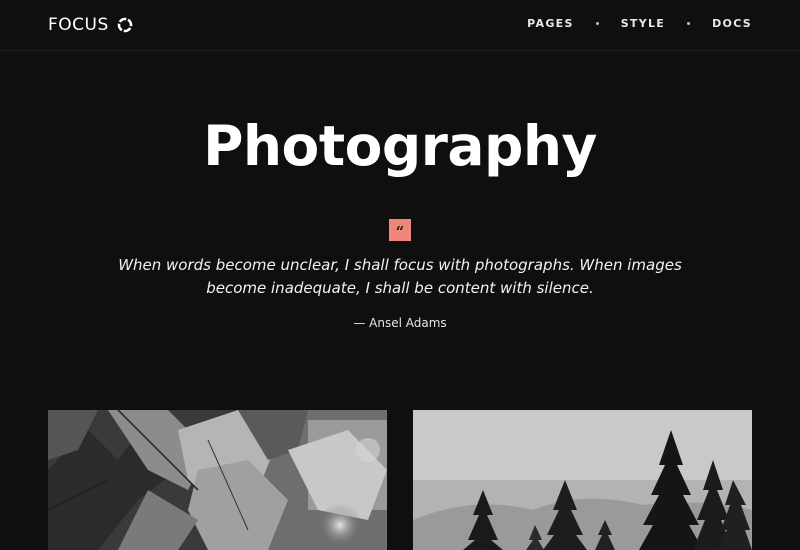 The height and width of the screenshot is (550, 800). I want to click on quote-attribution: — Ansel Adams, so click(400, 323).